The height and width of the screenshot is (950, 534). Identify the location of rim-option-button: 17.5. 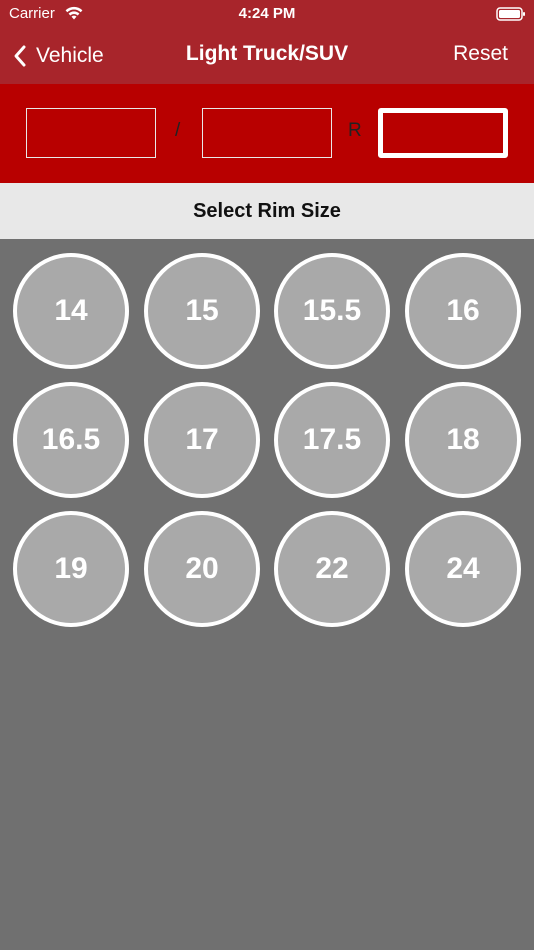
(332, 440).